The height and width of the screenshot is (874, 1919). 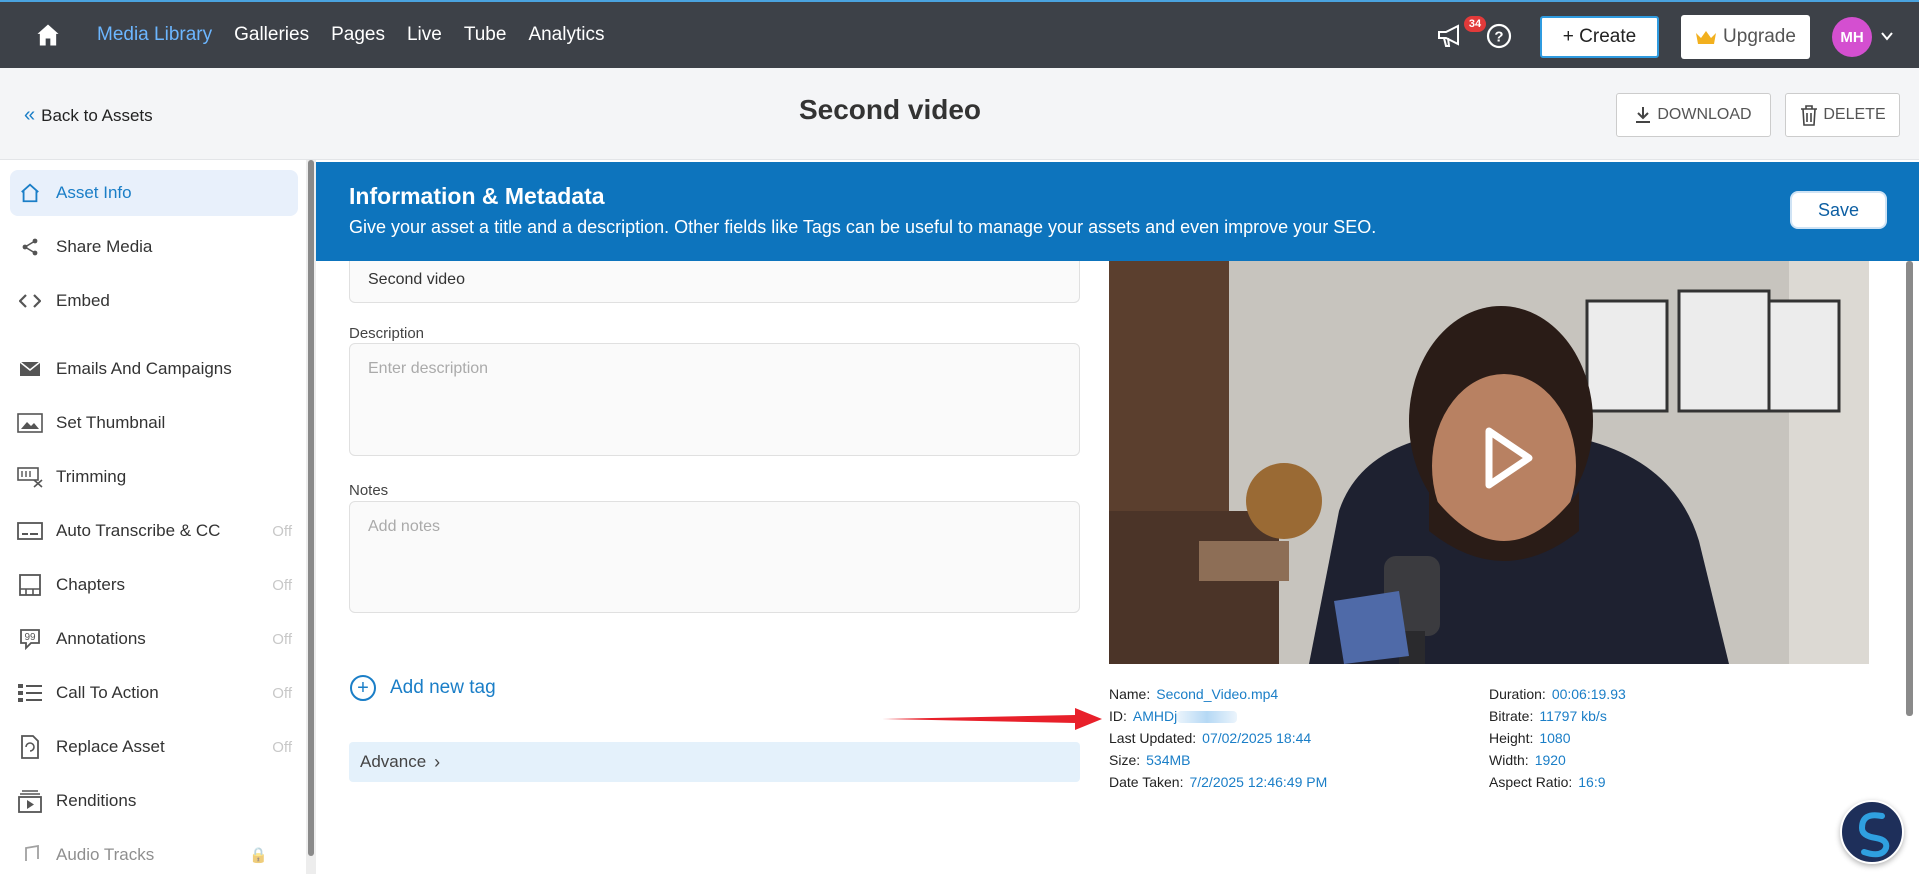 I want to click on meta-width: Width: 1920, so click(x=1527, y=760).